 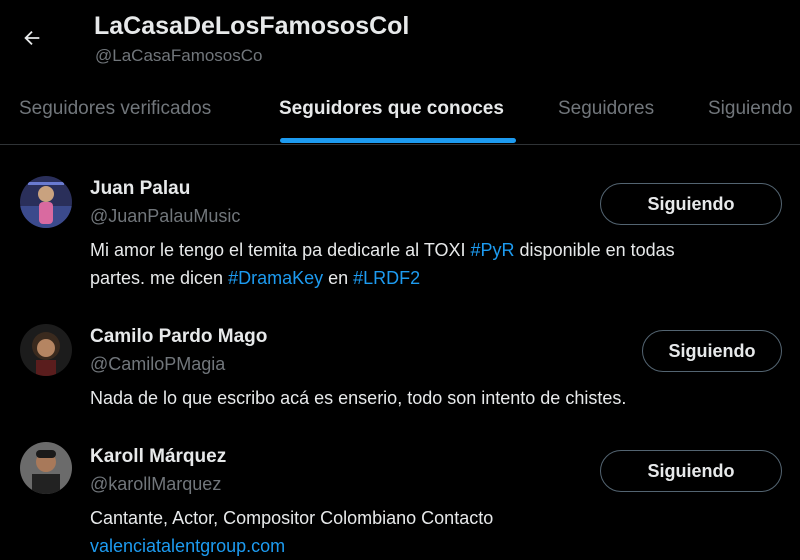 What do you see at coordinates (386, 278) in the screenshot?
I see `hashtag-link: #LRDF2` at bounding box center [386, 278].